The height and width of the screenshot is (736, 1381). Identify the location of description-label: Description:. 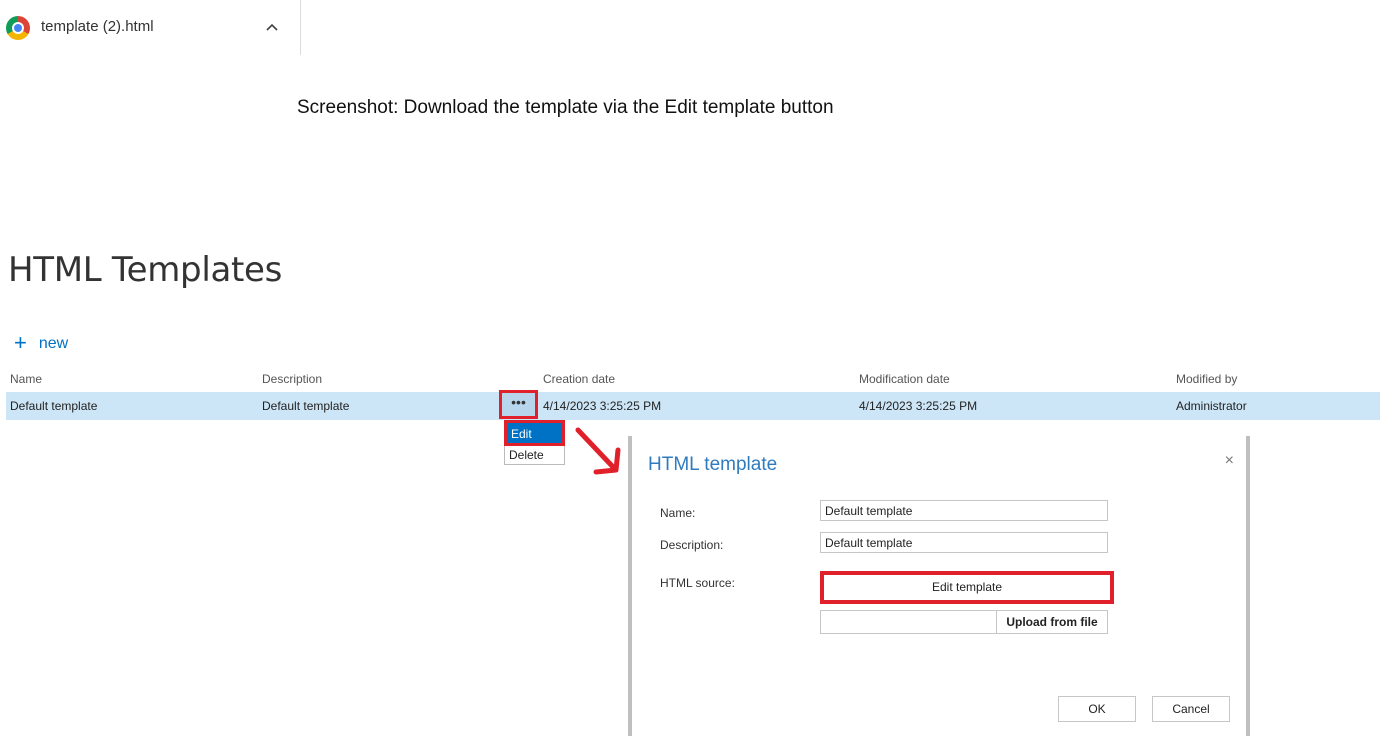
(692, 545).